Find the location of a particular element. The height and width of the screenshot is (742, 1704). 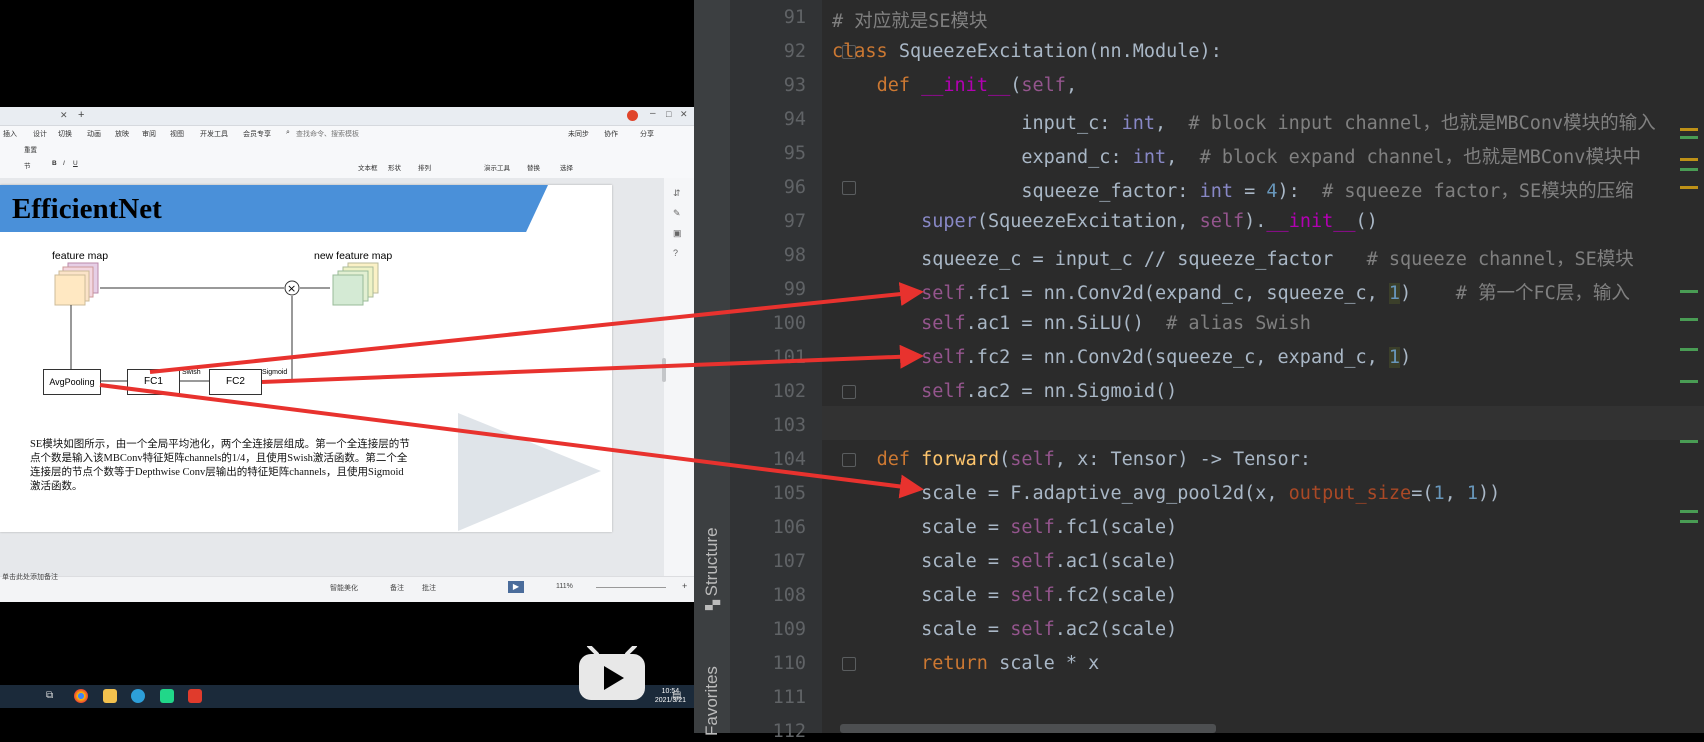

code-line: self.ac2 = nn.Sigmoid() is located at coordinates (1049, 391).